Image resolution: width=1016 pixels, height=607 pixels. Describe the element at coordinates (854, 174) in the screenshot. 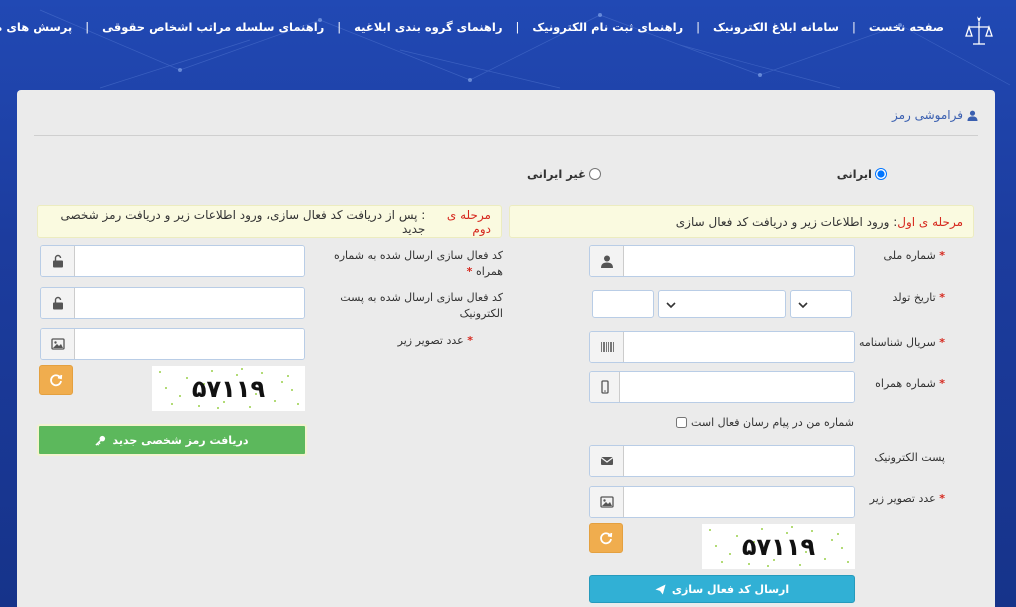

I see `radio-iranian-label: ایرانی` at that location.